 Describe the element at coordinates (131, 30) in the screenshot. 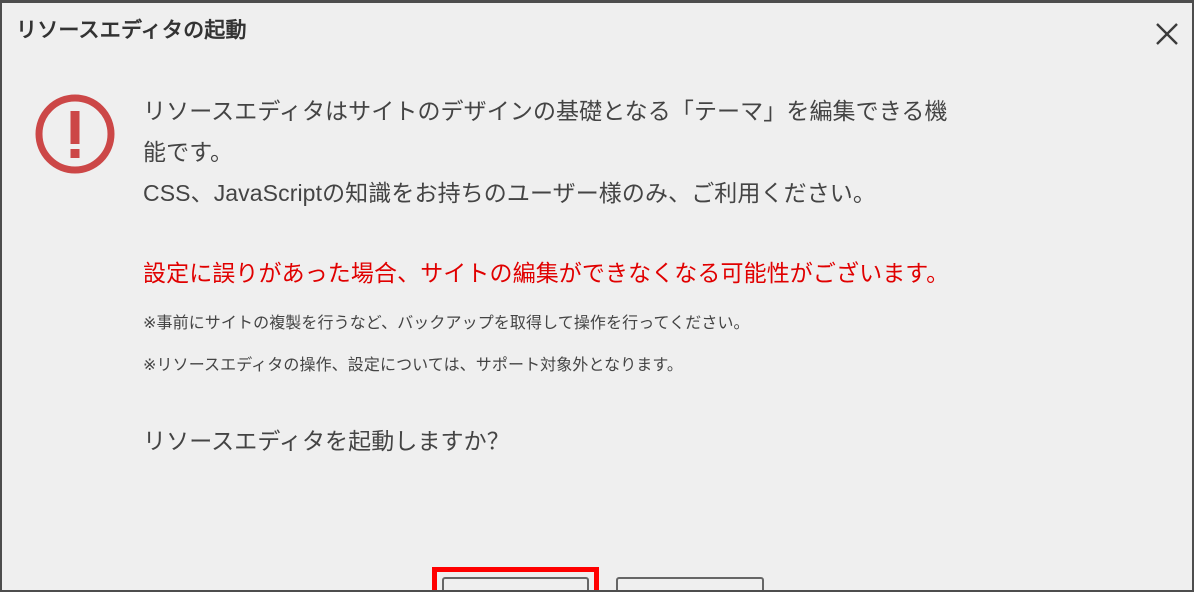

I see `page-title: リソースエディタの起動` at that location.